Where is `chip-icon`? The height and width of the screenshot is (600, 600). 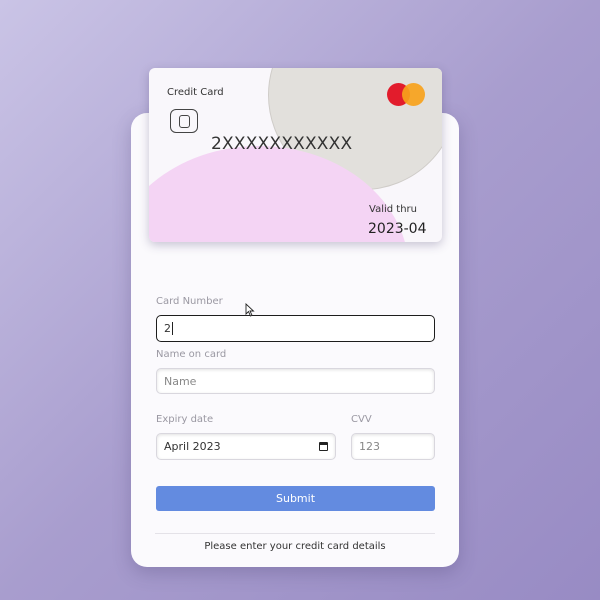
chip-icon is located at coordinates (184, 121).